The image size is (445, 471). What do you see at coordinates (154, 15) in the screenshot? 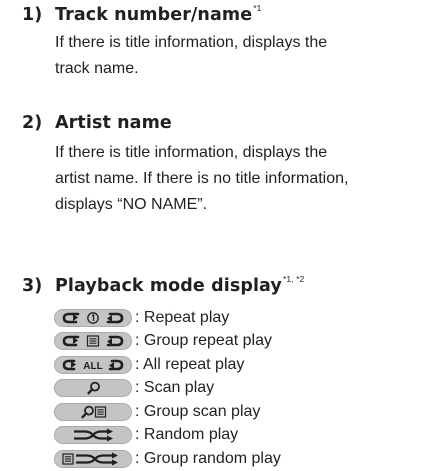
I see `section-1-title: Track number/name` at bounding box center [154, 15].